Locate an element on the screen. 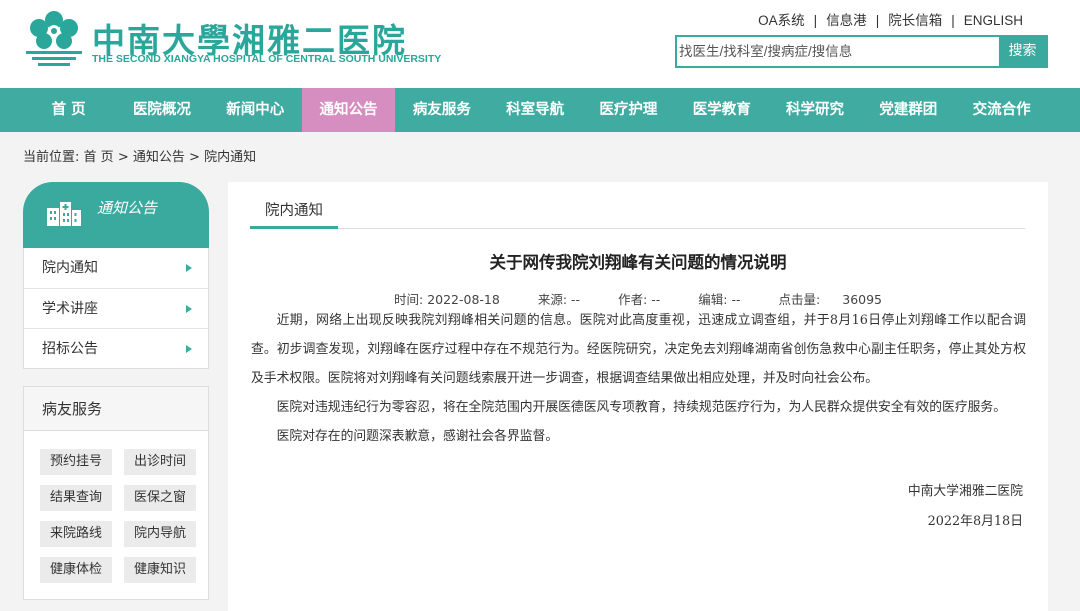 This screenshot has width=1080, height=611. top-link-english: ENGLISH is located at coordinates (993, 20).